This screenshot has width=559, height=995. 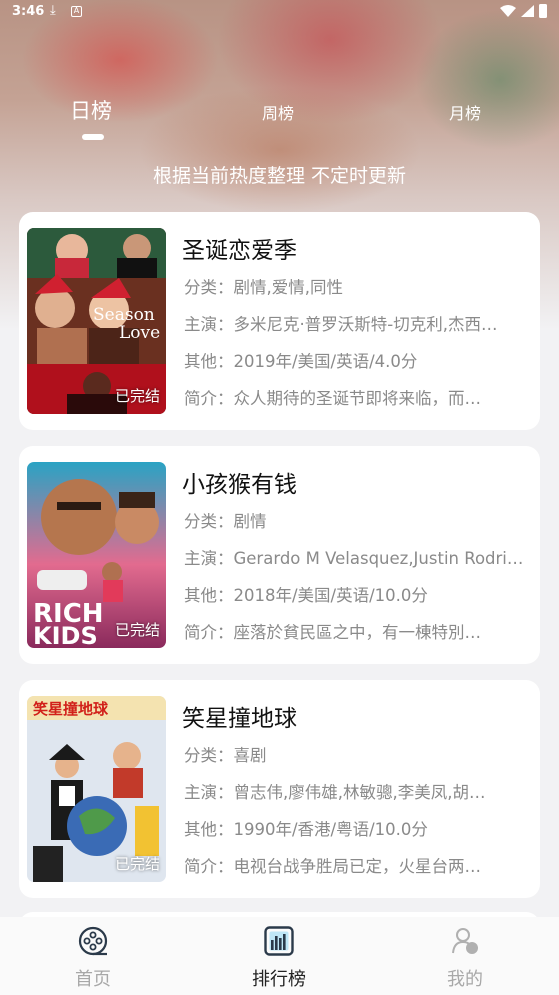 What do you see at coordinates (28, 11) in the screenshot?
I see `status-time: 3:46` at bounding box center [28, 11].